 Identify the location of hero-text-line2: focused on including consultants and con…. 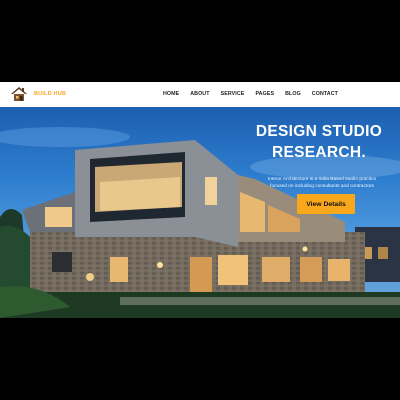
(322, 186).